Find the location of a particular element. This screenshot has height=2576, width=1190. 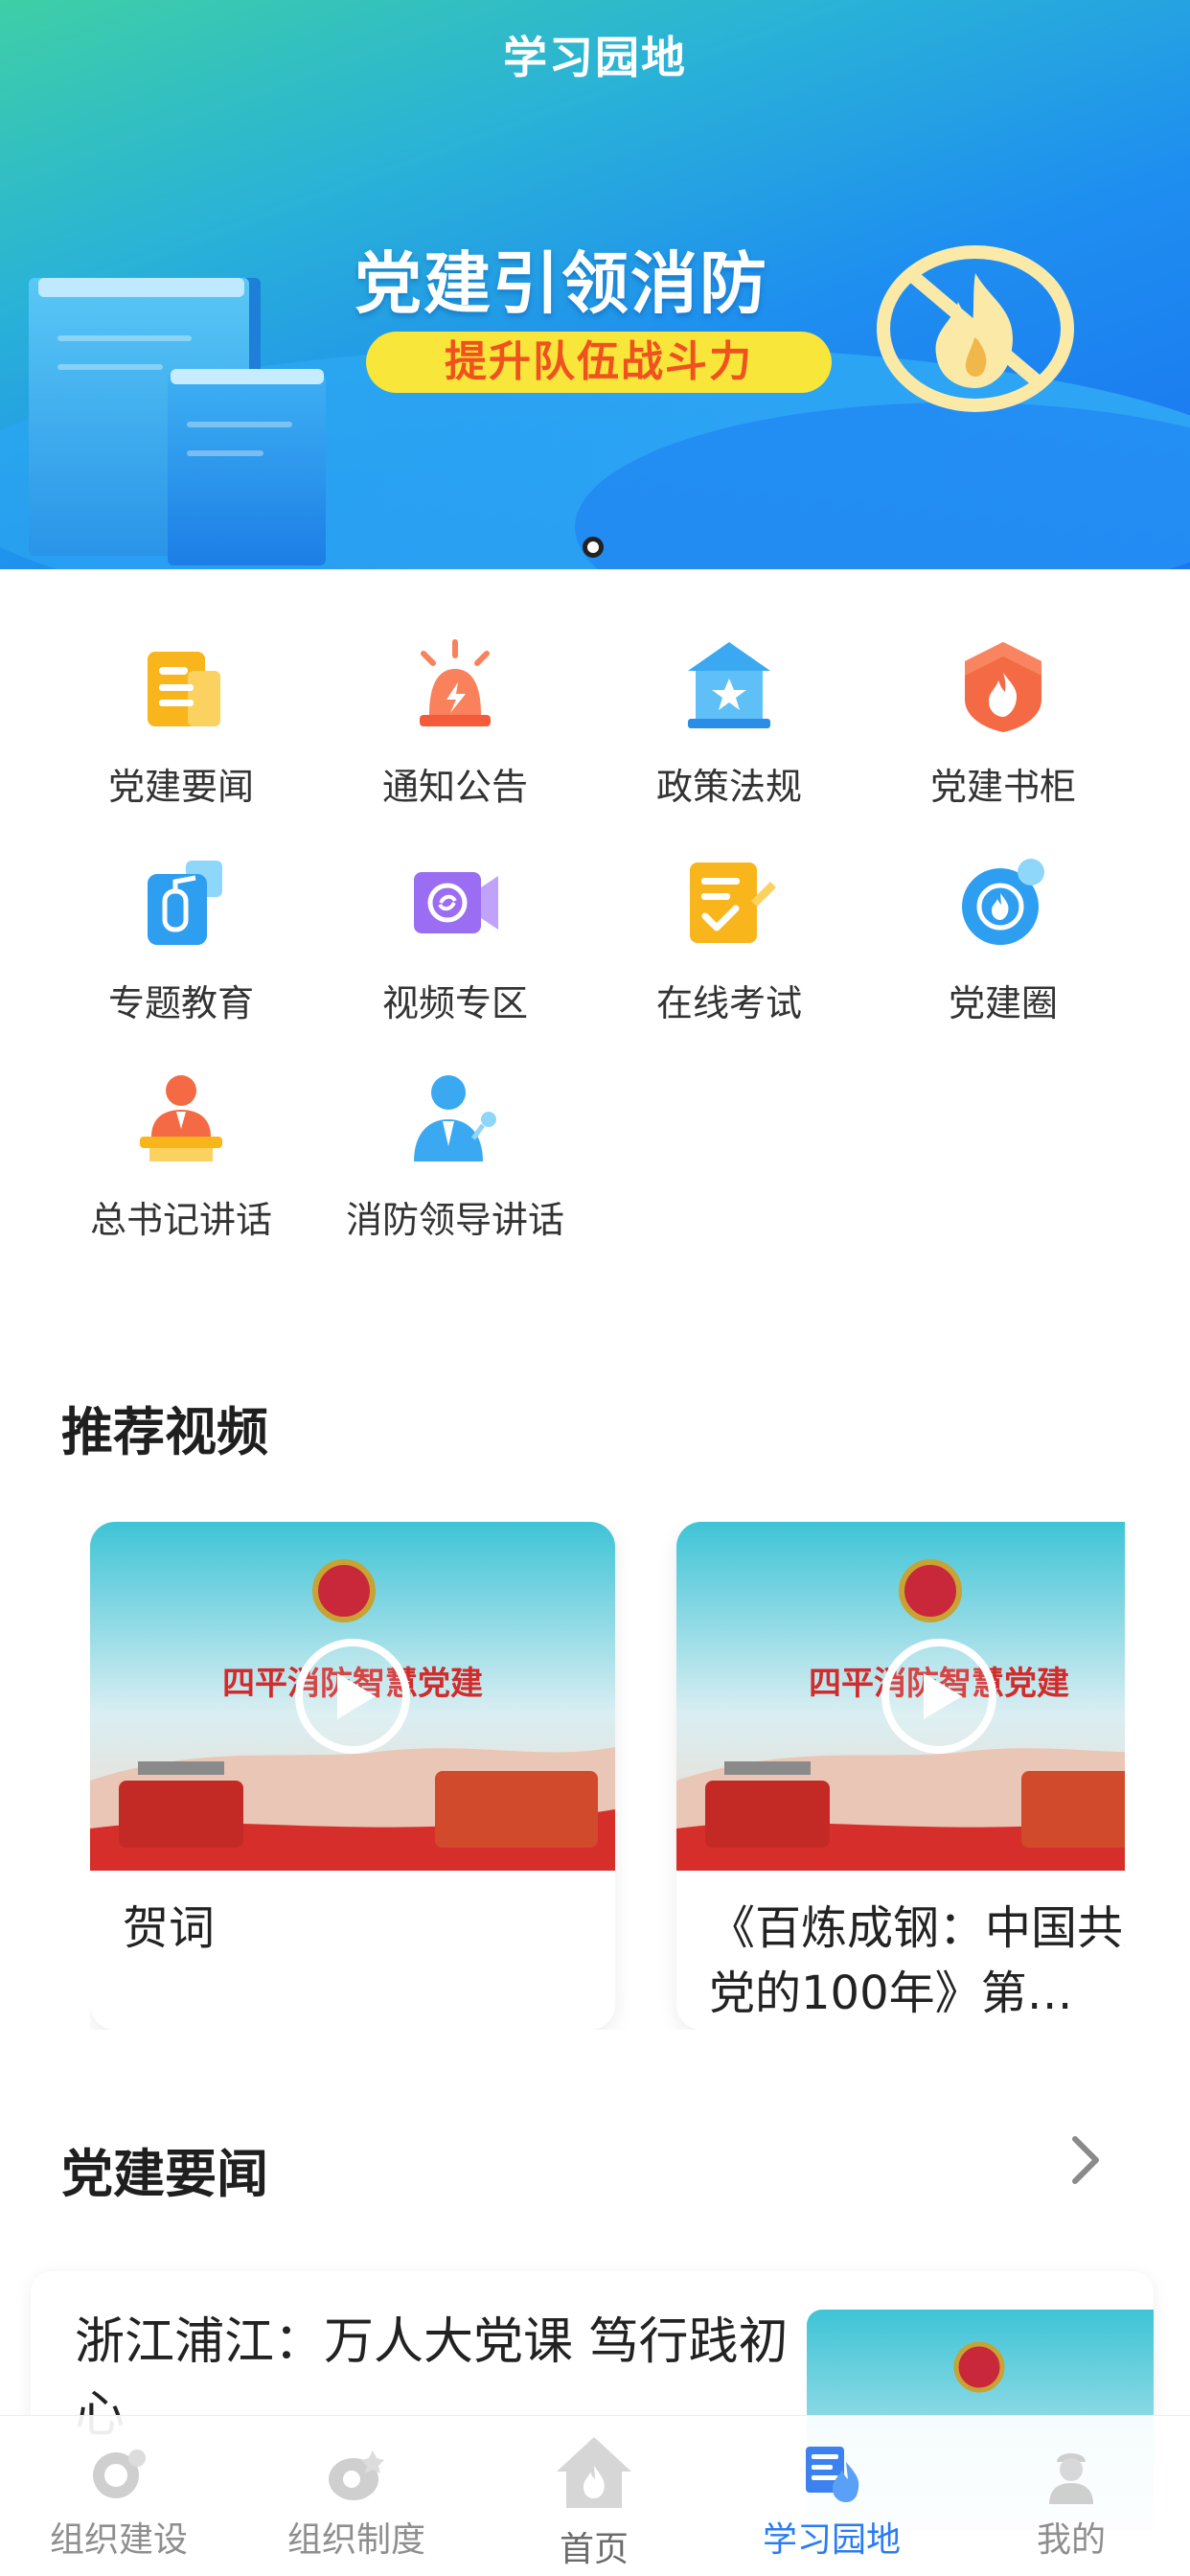

study-icon is located at coordinates (833, 2474).